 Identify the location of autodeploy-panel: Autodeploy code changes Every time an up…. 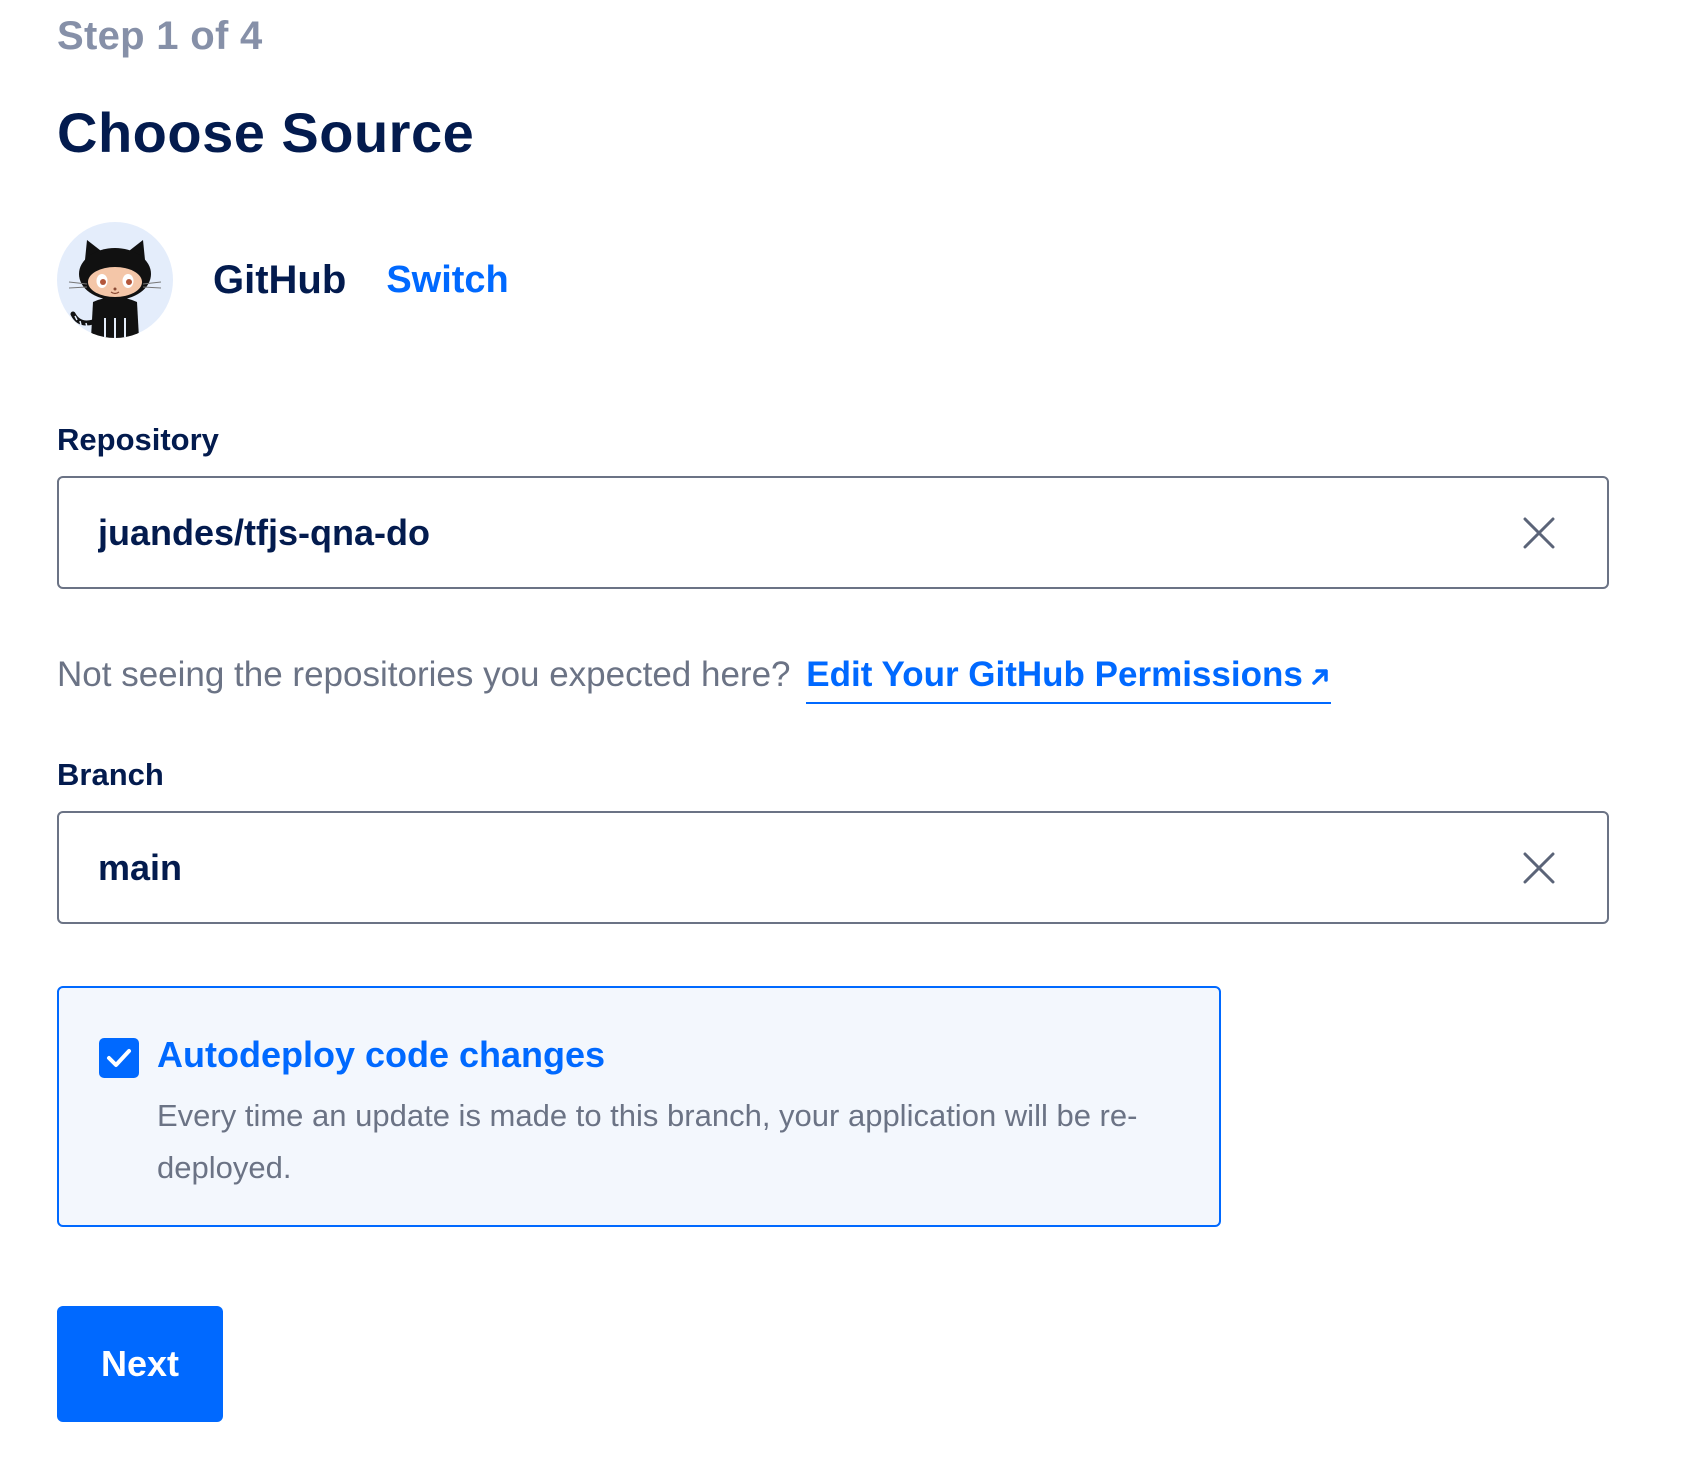
(639, 1106).